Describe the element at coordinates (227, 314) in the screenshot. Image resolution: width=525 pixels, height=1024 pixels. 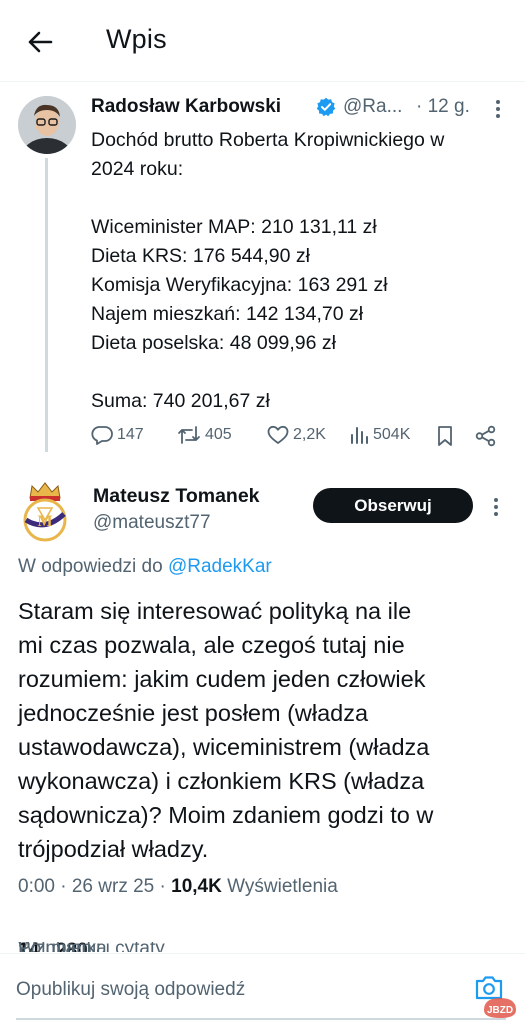
I see `tweet-line: Najem mieszkań: 142 134,70 zł` at that location.